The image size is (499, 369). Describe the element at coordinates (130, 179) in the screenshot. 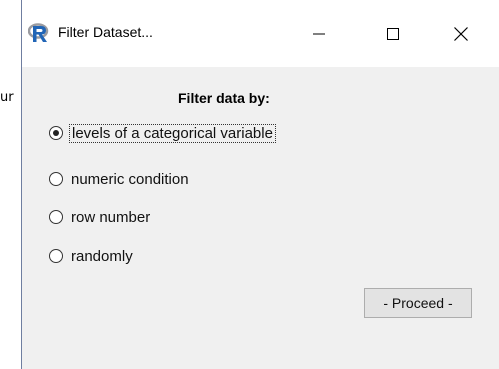

I see `radio-label: numeric condition` at that location.